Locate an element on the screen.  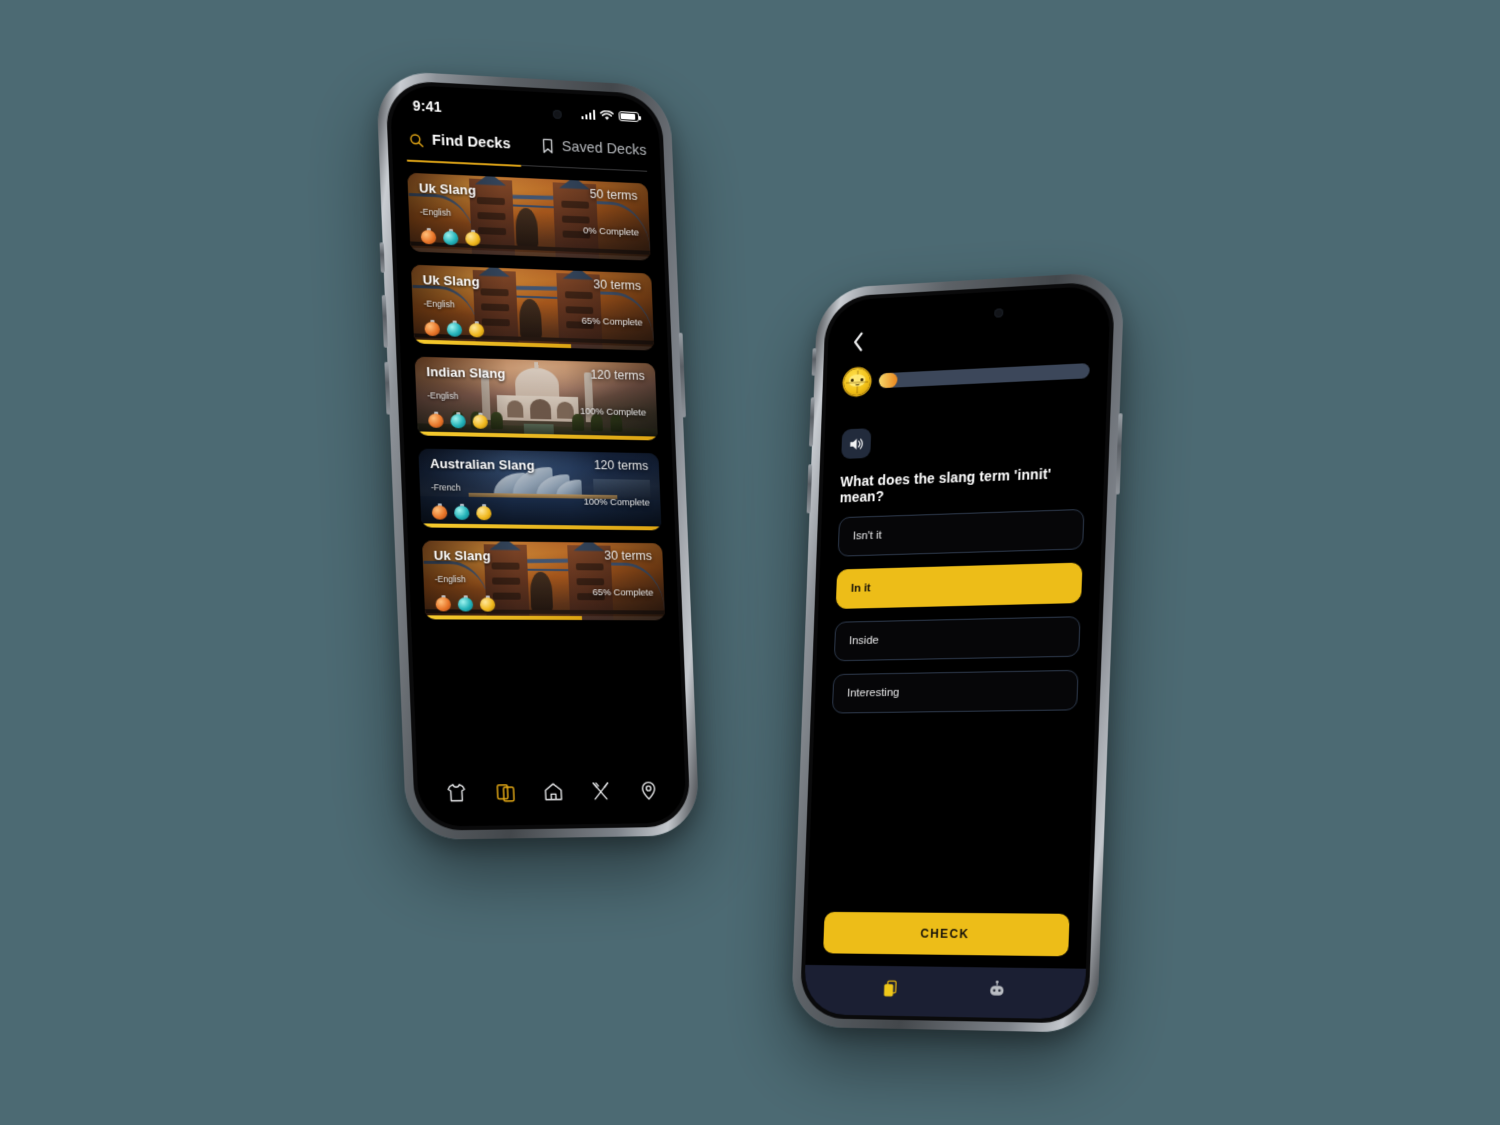
answer-options: Isn't it In it Inside Interesting is located at coordinates (959, 605).